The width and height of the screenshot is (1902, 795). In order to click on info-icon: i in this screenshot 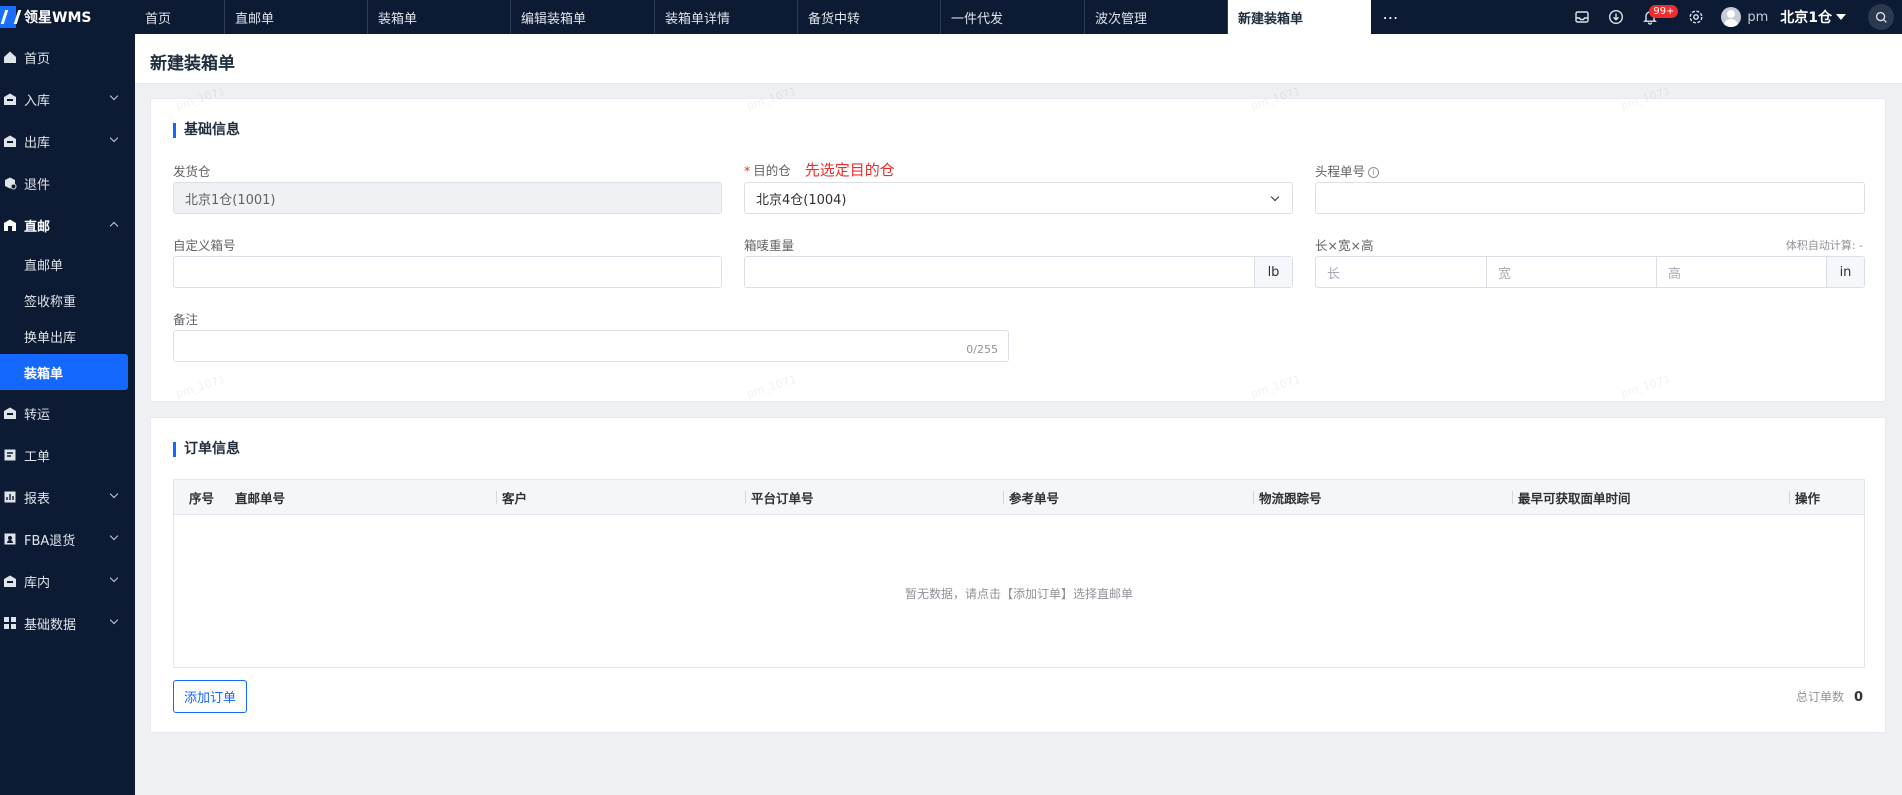, I will do `click(1374, 172)`.